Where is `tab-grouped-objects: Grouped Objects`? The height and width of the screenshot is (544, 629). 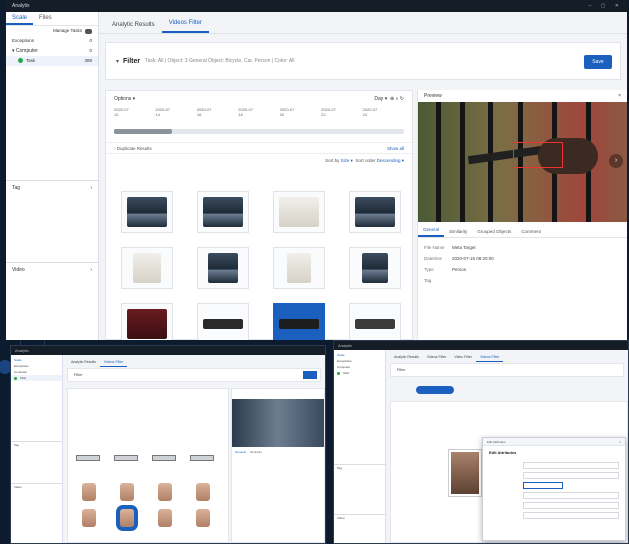
tab-grouped-objects: Grouped Objects is located at coordinates (494, 231).